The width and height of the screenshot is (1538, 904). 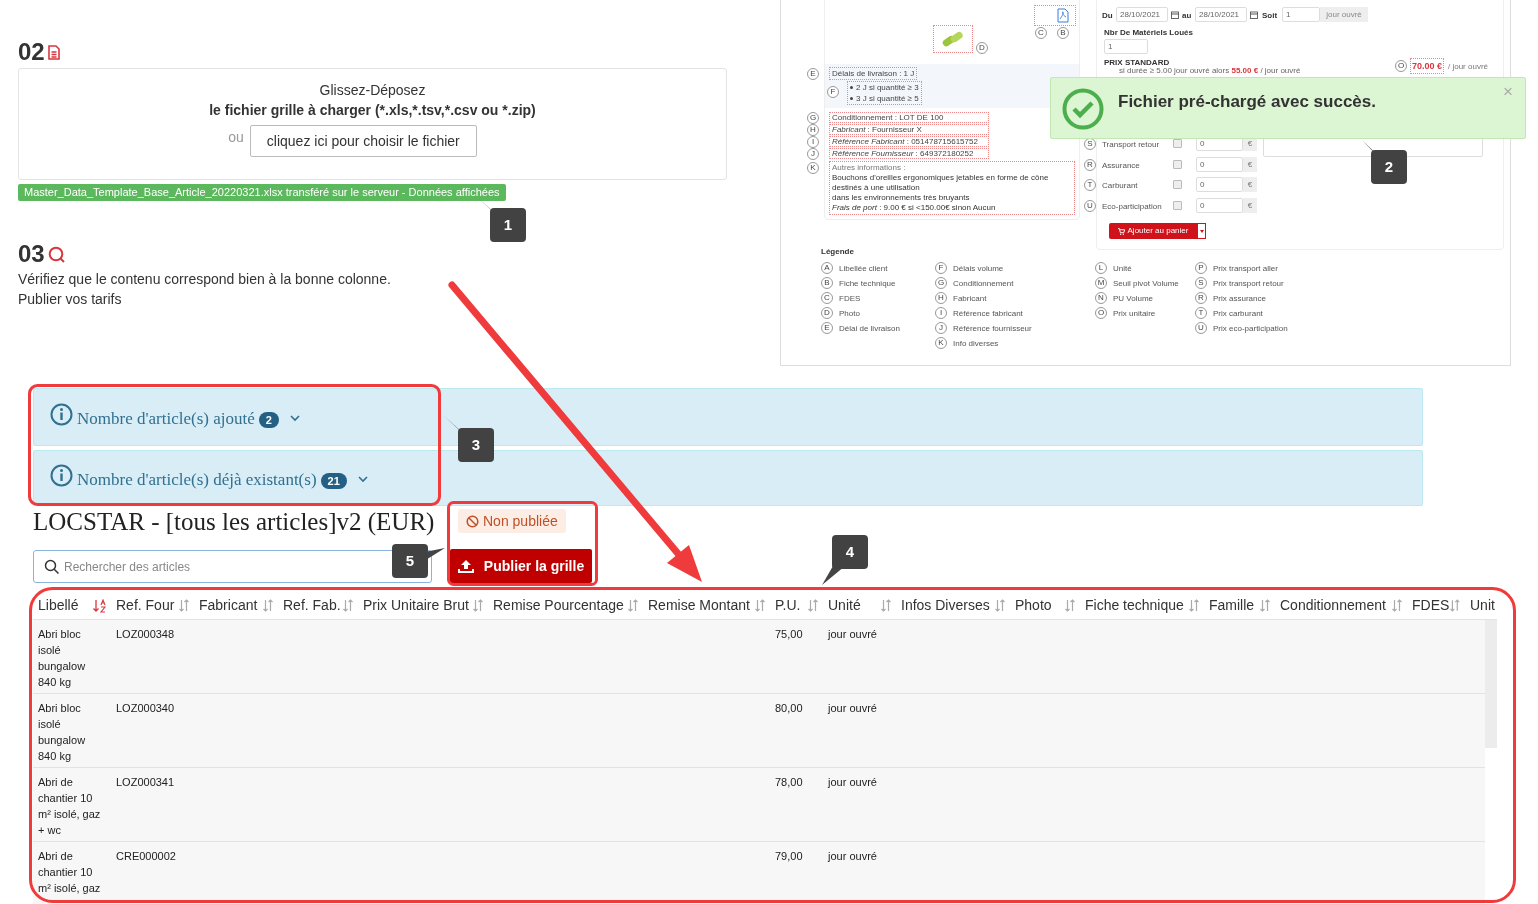 I want to click on search-icon, so click(x=56, y=254).